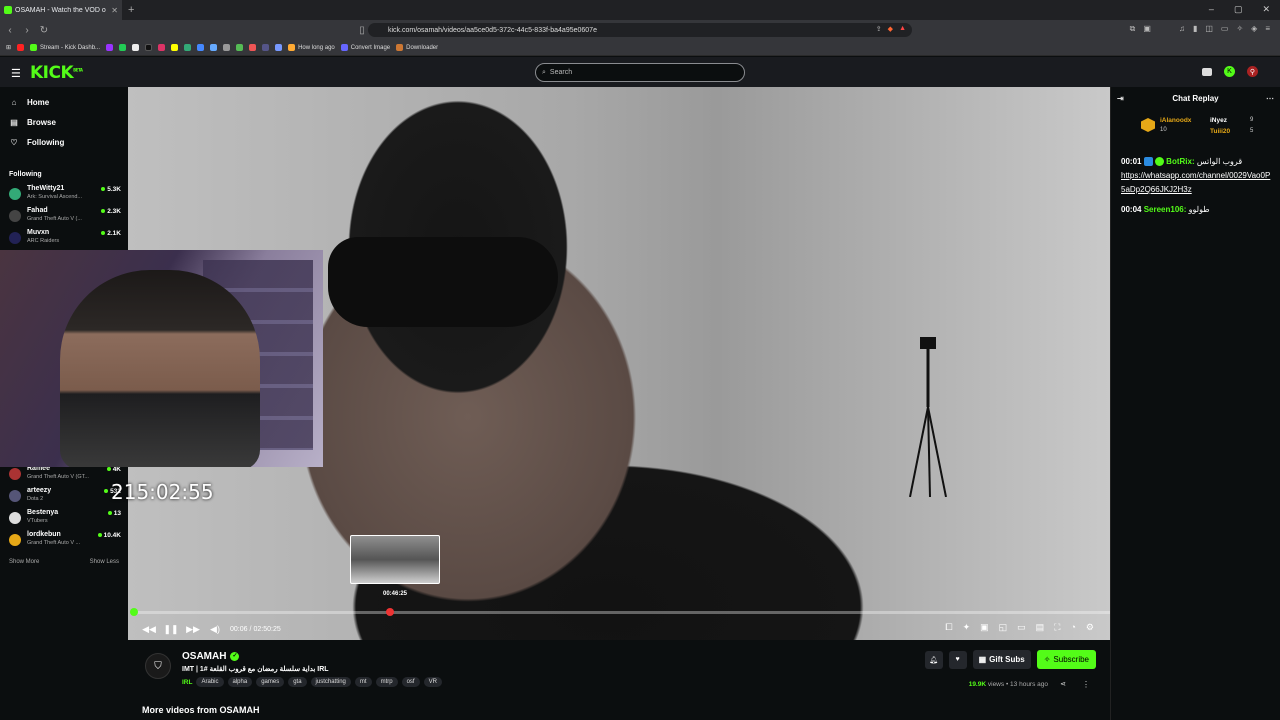 The image size is (1280, 720). I want to click on bookmark-how-long-ago: How long ago, so click(311, 47).